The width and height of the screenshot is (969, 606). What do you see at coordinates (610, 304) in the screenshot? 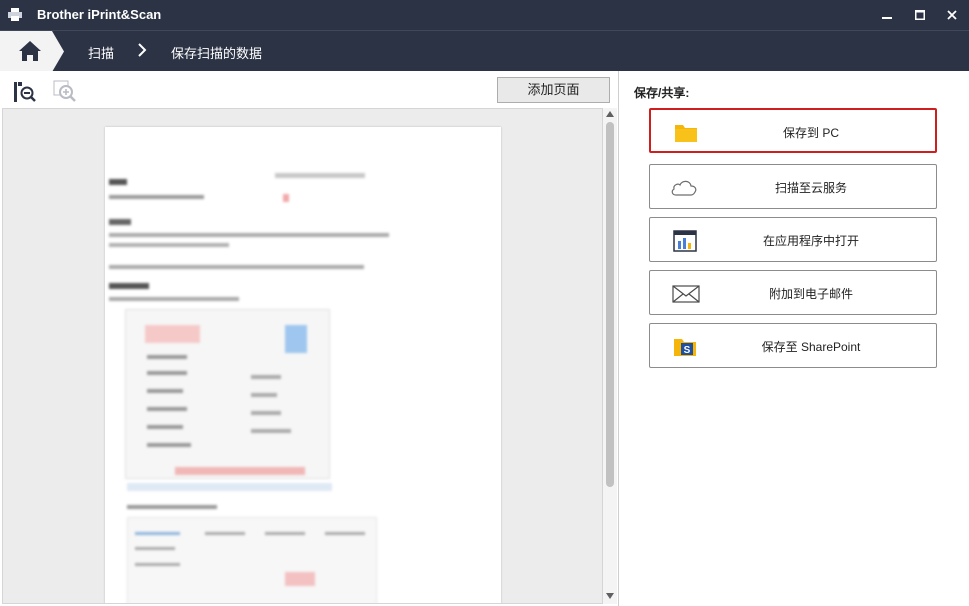
I see `scroll-thumb` at bounding box center [610, 304].